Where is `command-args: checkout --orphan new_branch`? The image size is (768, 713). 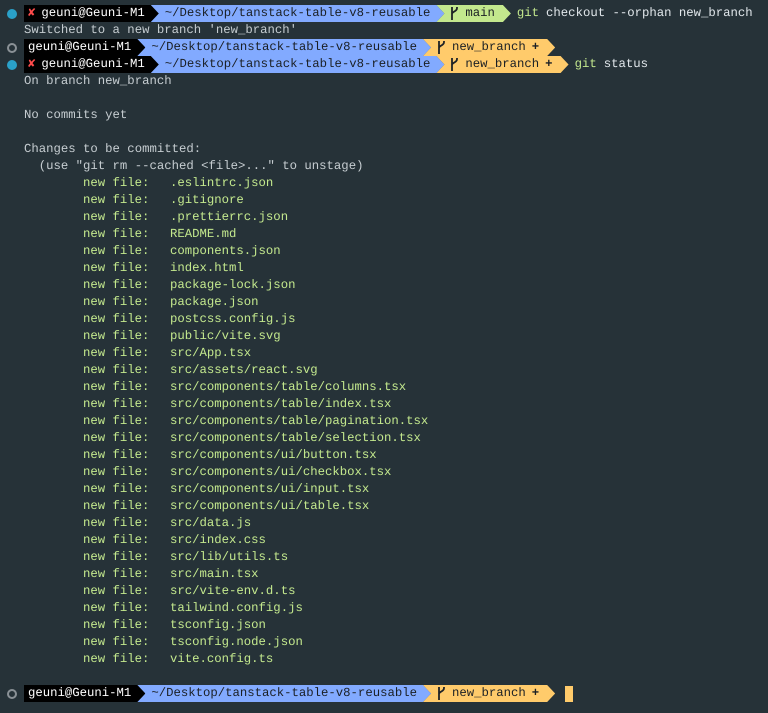
command-args: checkout --orphan new_branch is located at coordinates (649, 13).